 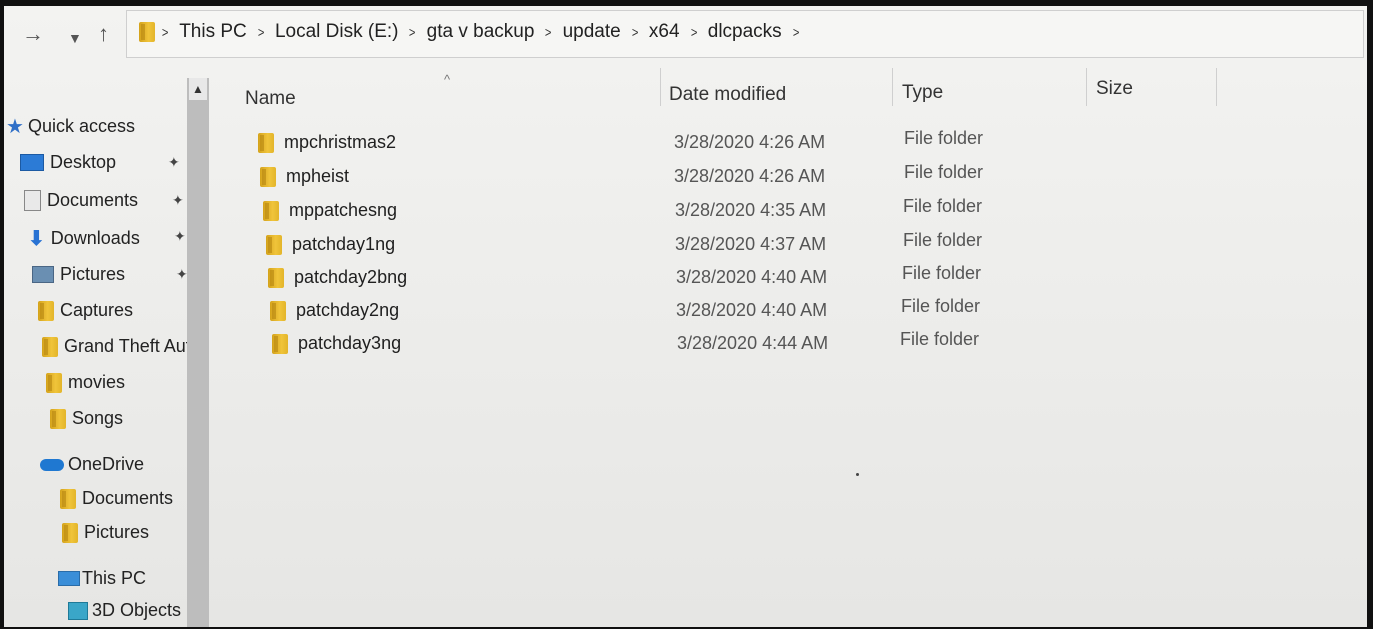 What do you see at coordinates (32, 200) in the screenshot?
I see `document-icon` at bounding box center [32, 200].